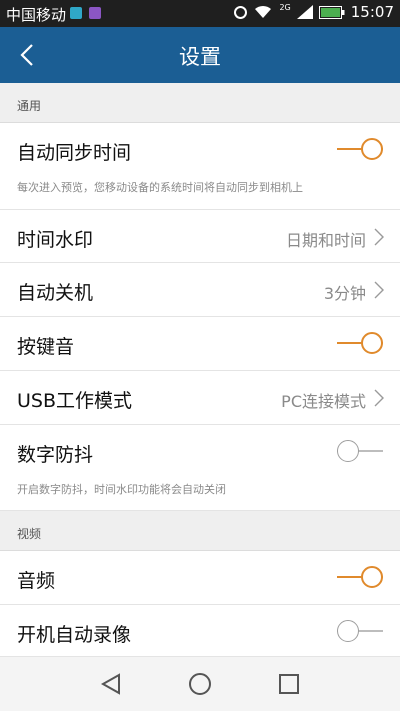 Image resolution: width=400 pixels, height=711 pixels. I want to click on circle-home-icon, so click(200, 684).